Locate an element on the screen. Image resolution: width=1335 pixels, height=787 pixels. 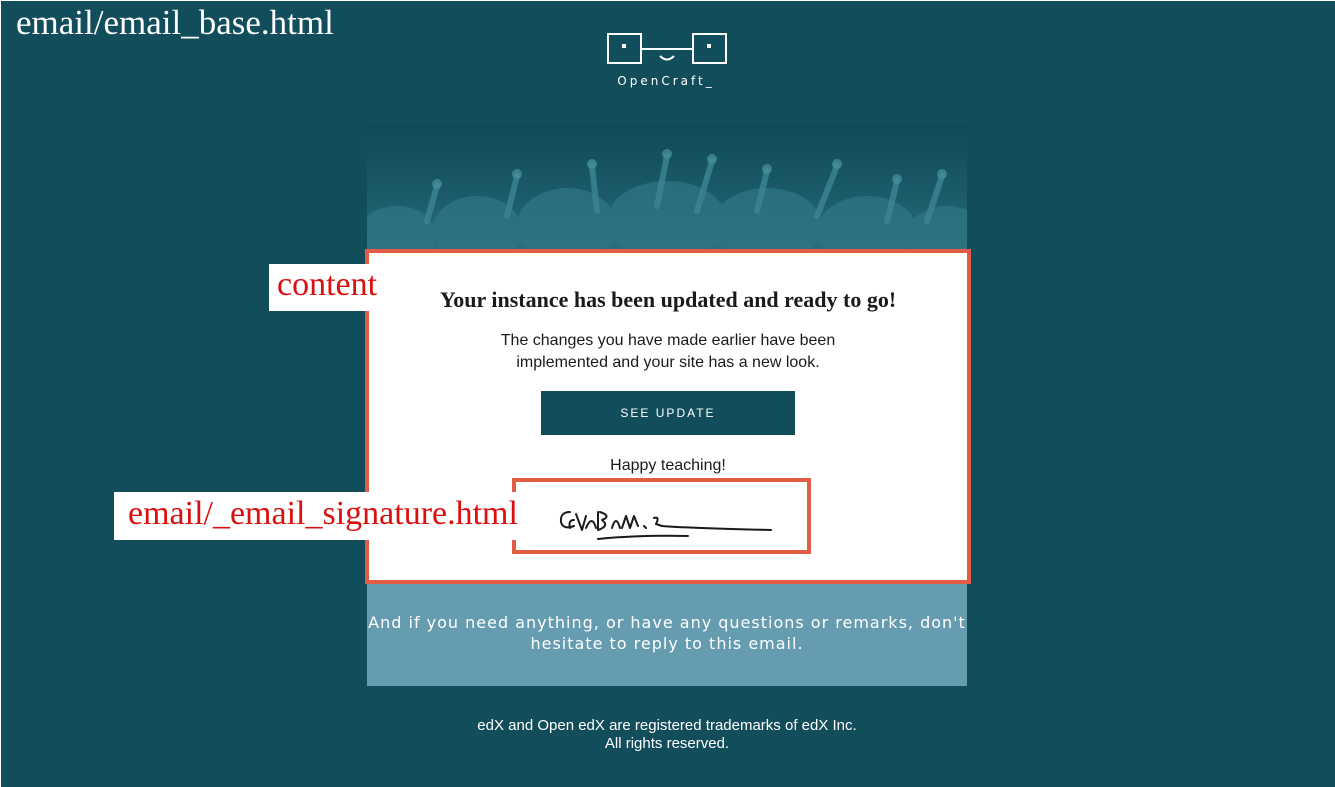
hero-banner-image is located at coordinates (667, 188).